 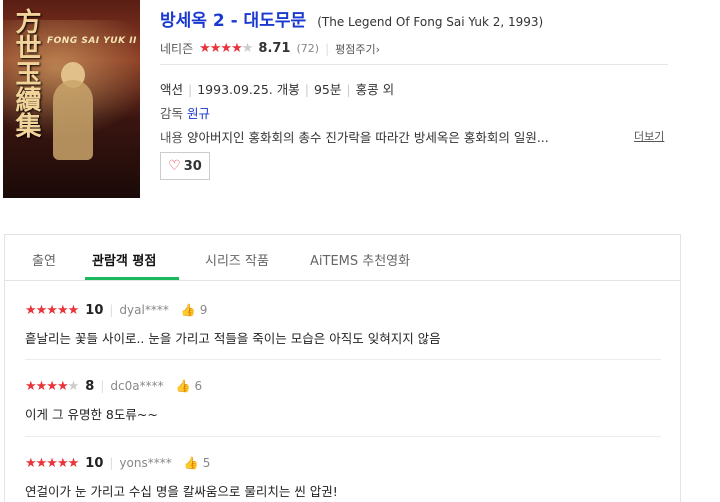 What do you see at coordinates (124, 259) in the screenshot?
I see `tab-audience-rating: 관람객 평점` at bounding box center [124, 259].